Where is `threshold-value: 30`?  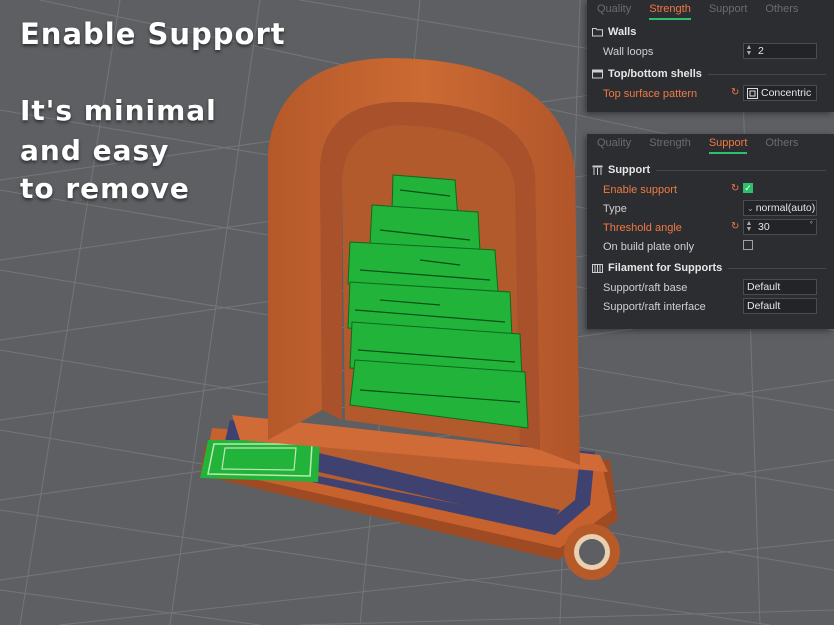
threshold-value: 30 is located at coordinates (764, 227).